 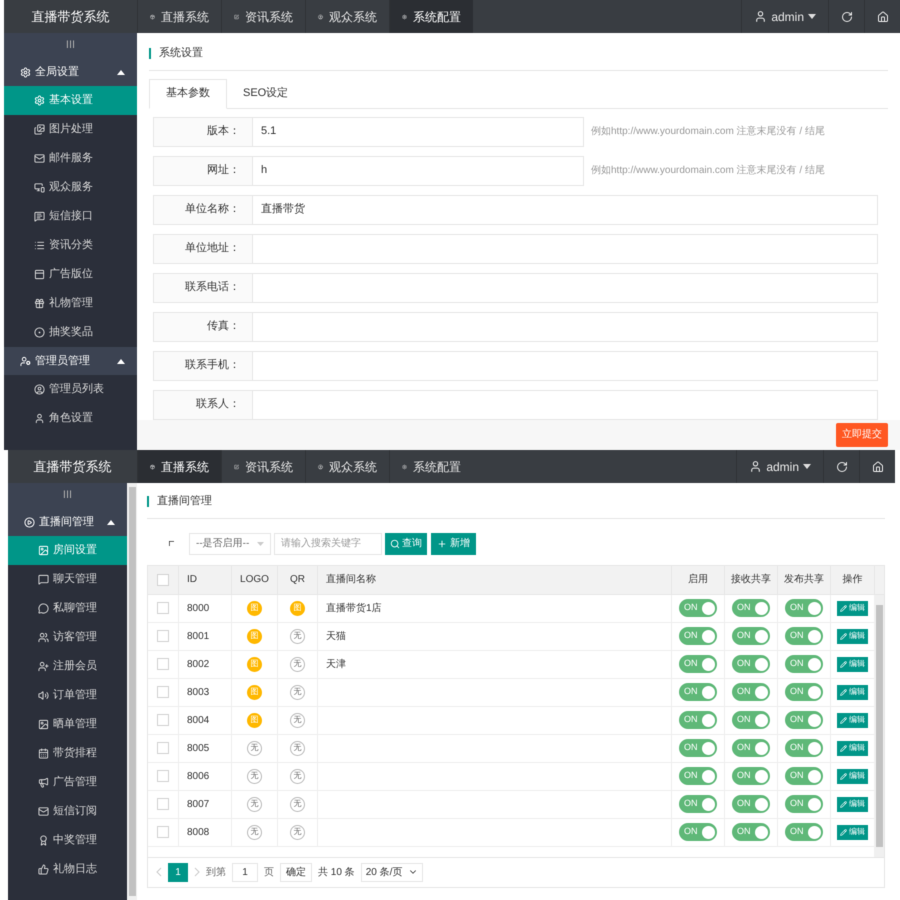 I want to click on sidebar-item: 广告管理, so click(x=67, y=782).